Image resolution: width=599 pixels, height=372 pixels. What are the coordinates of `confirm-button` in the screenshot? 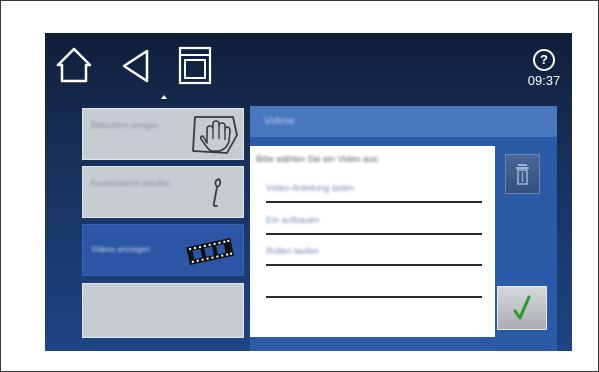 It's located at (522, 308).